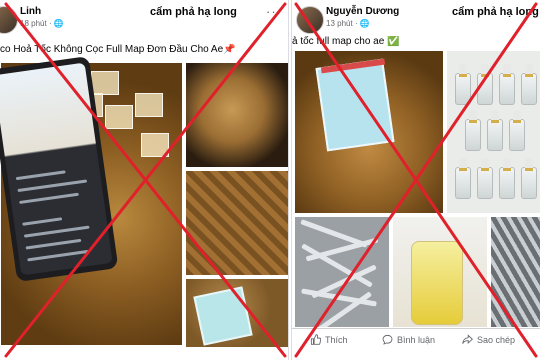 This screenshot has height=360, width=540. Describe the element at coordinates (338, 41) in the screenshot. I see `caption-text: ả tốc full map cho ae` at that location.